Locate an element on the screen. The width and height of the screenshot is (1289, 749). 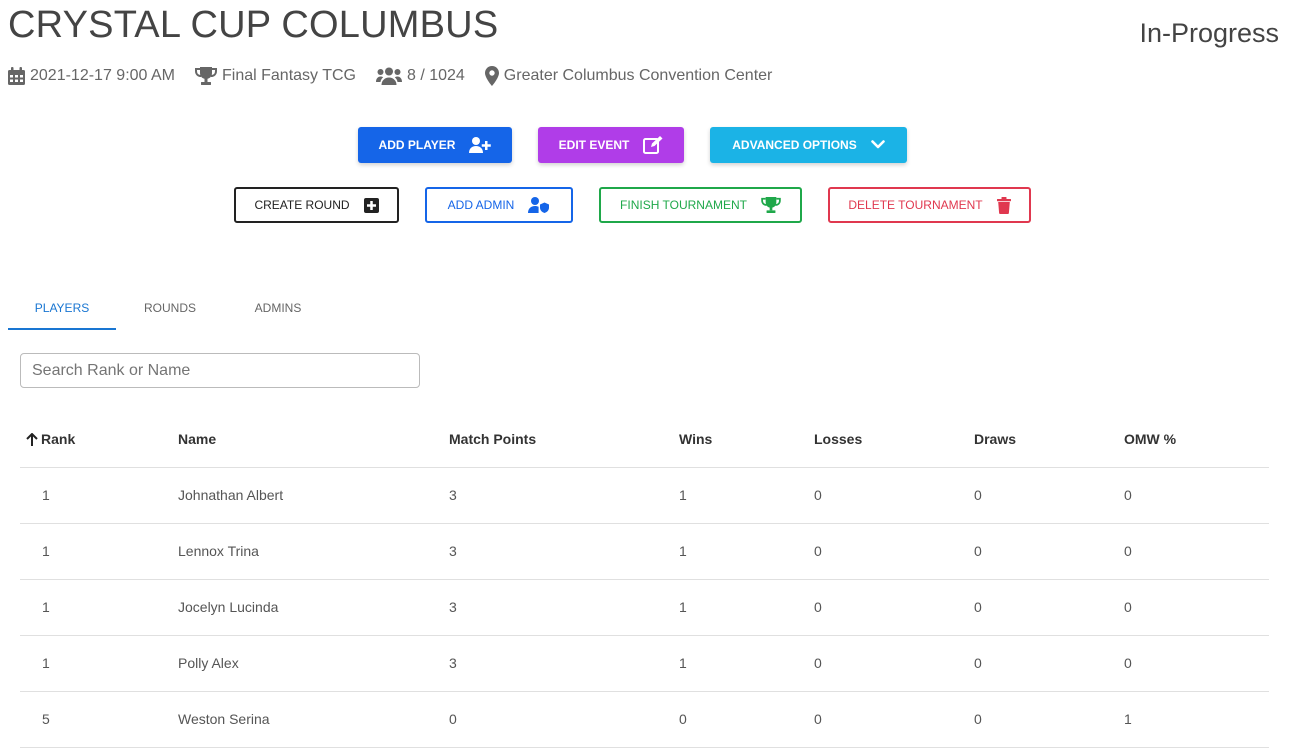
column-header-name: Name is located at coordinates (313, 439).